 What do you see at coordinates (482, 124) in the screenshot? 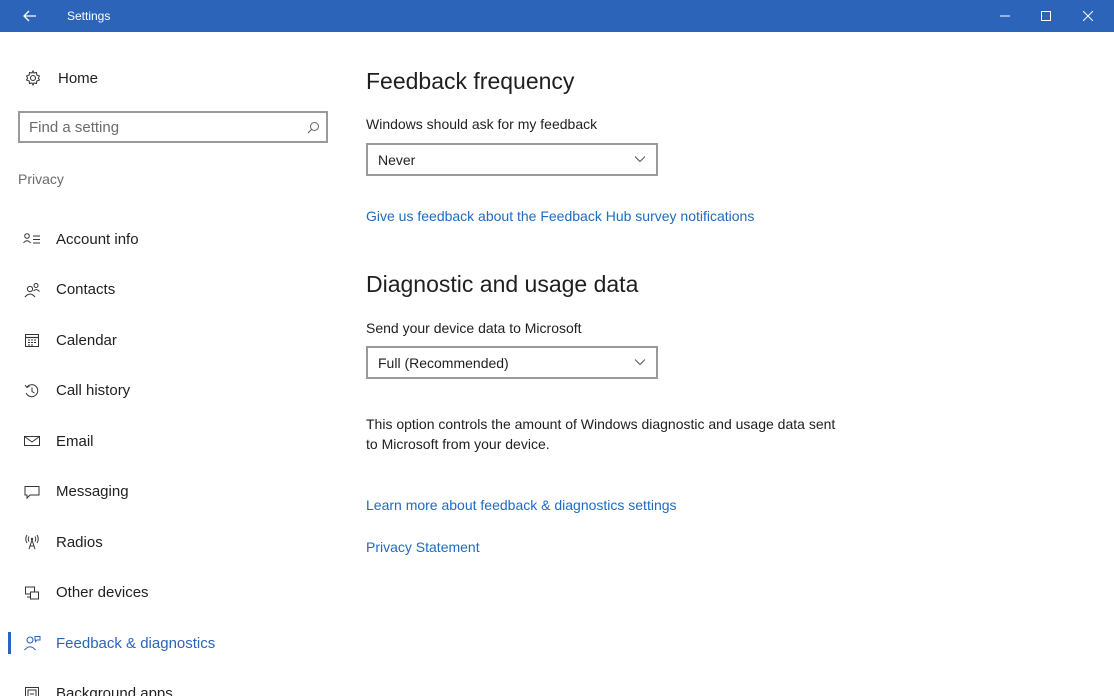
I see `feedback-frequency-label: Windows should ask for my feedback` at bounding box center [482, 124].